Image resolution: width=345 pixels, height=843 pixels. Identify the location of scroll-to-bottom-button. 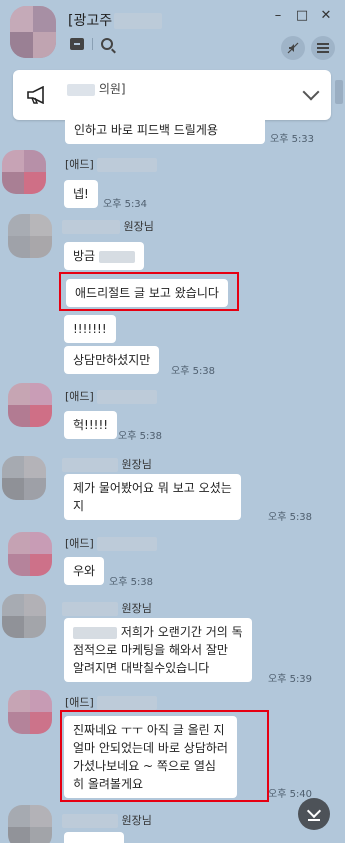
(314, 814).